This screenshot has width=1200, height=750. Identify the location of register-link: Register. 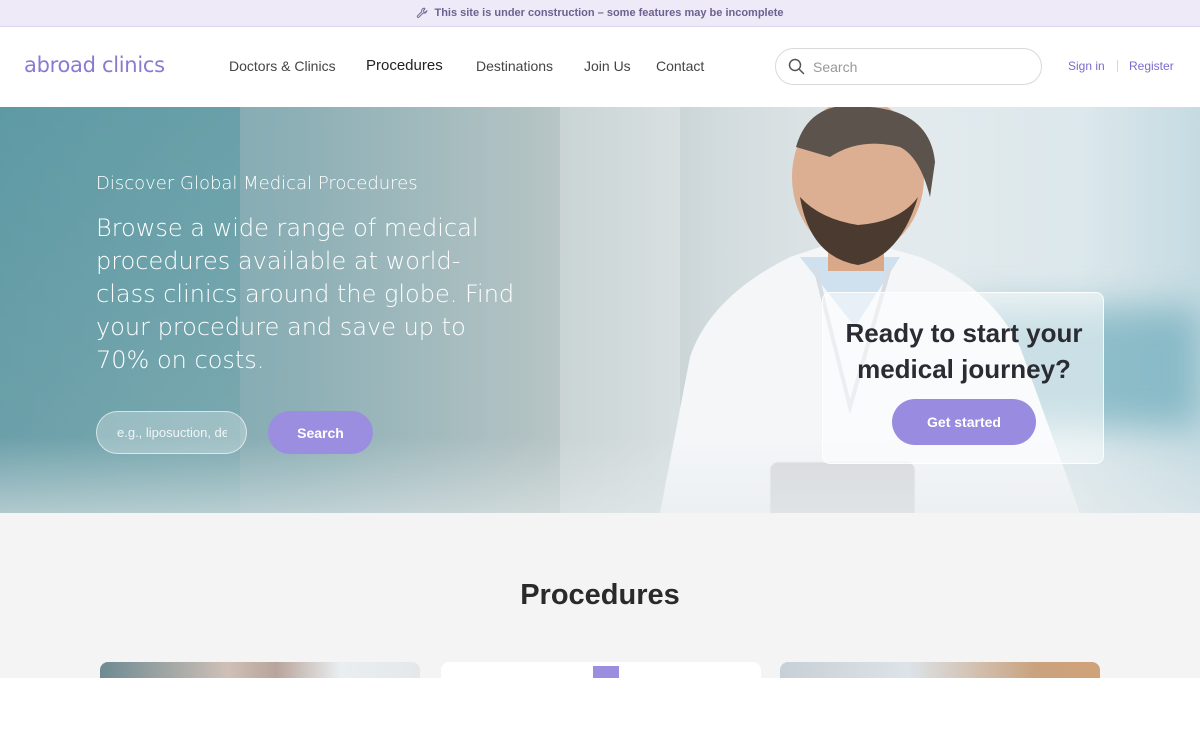
(1151, 66).